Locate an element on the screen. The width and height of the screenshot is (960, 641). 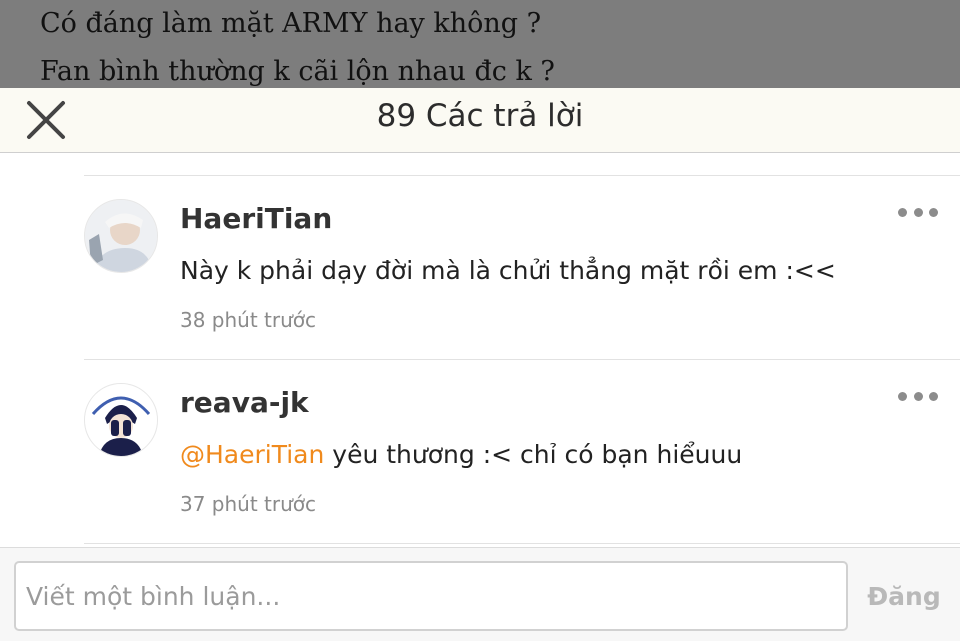
reply-timestamp: 38 phút trước is located at coordinates (248, 320).